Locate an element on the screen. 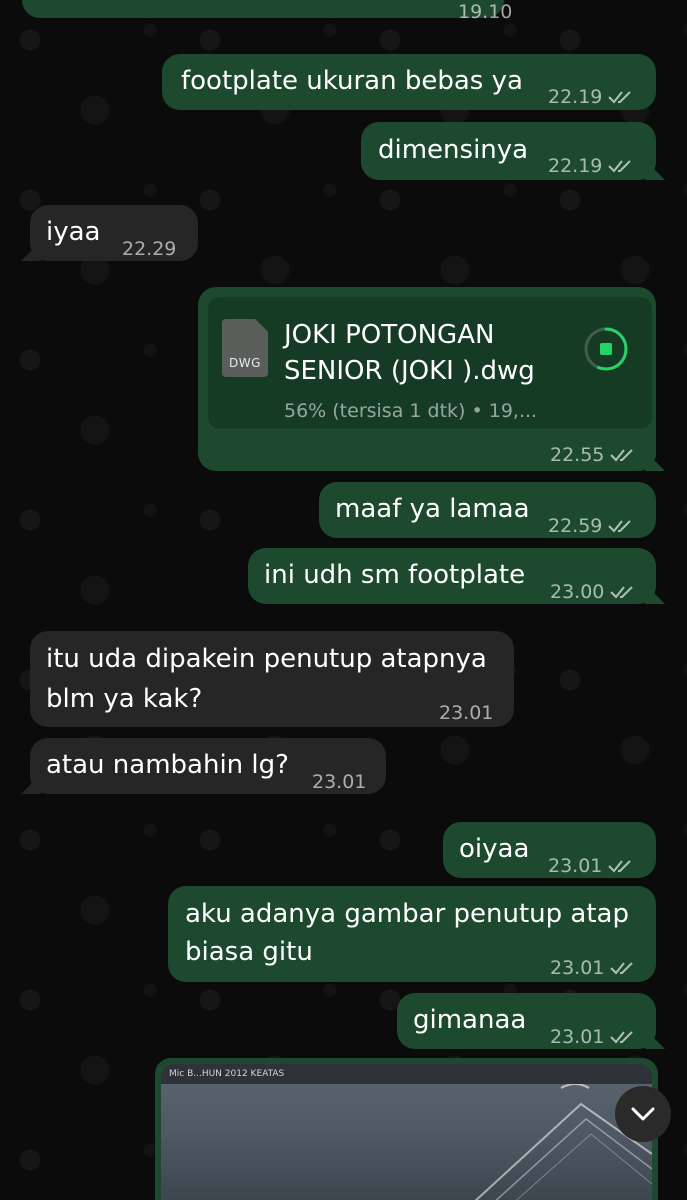  message-bubble-outgoing: maaf ya lamaa 22.59 is located at coordinates (487, 510).